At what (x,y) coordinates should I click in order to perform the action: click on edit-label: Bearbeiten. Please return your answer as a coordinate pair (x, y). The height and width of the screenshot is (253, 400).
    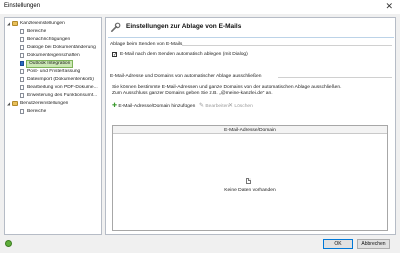
    Looking at the image, I should click on (217, 106).